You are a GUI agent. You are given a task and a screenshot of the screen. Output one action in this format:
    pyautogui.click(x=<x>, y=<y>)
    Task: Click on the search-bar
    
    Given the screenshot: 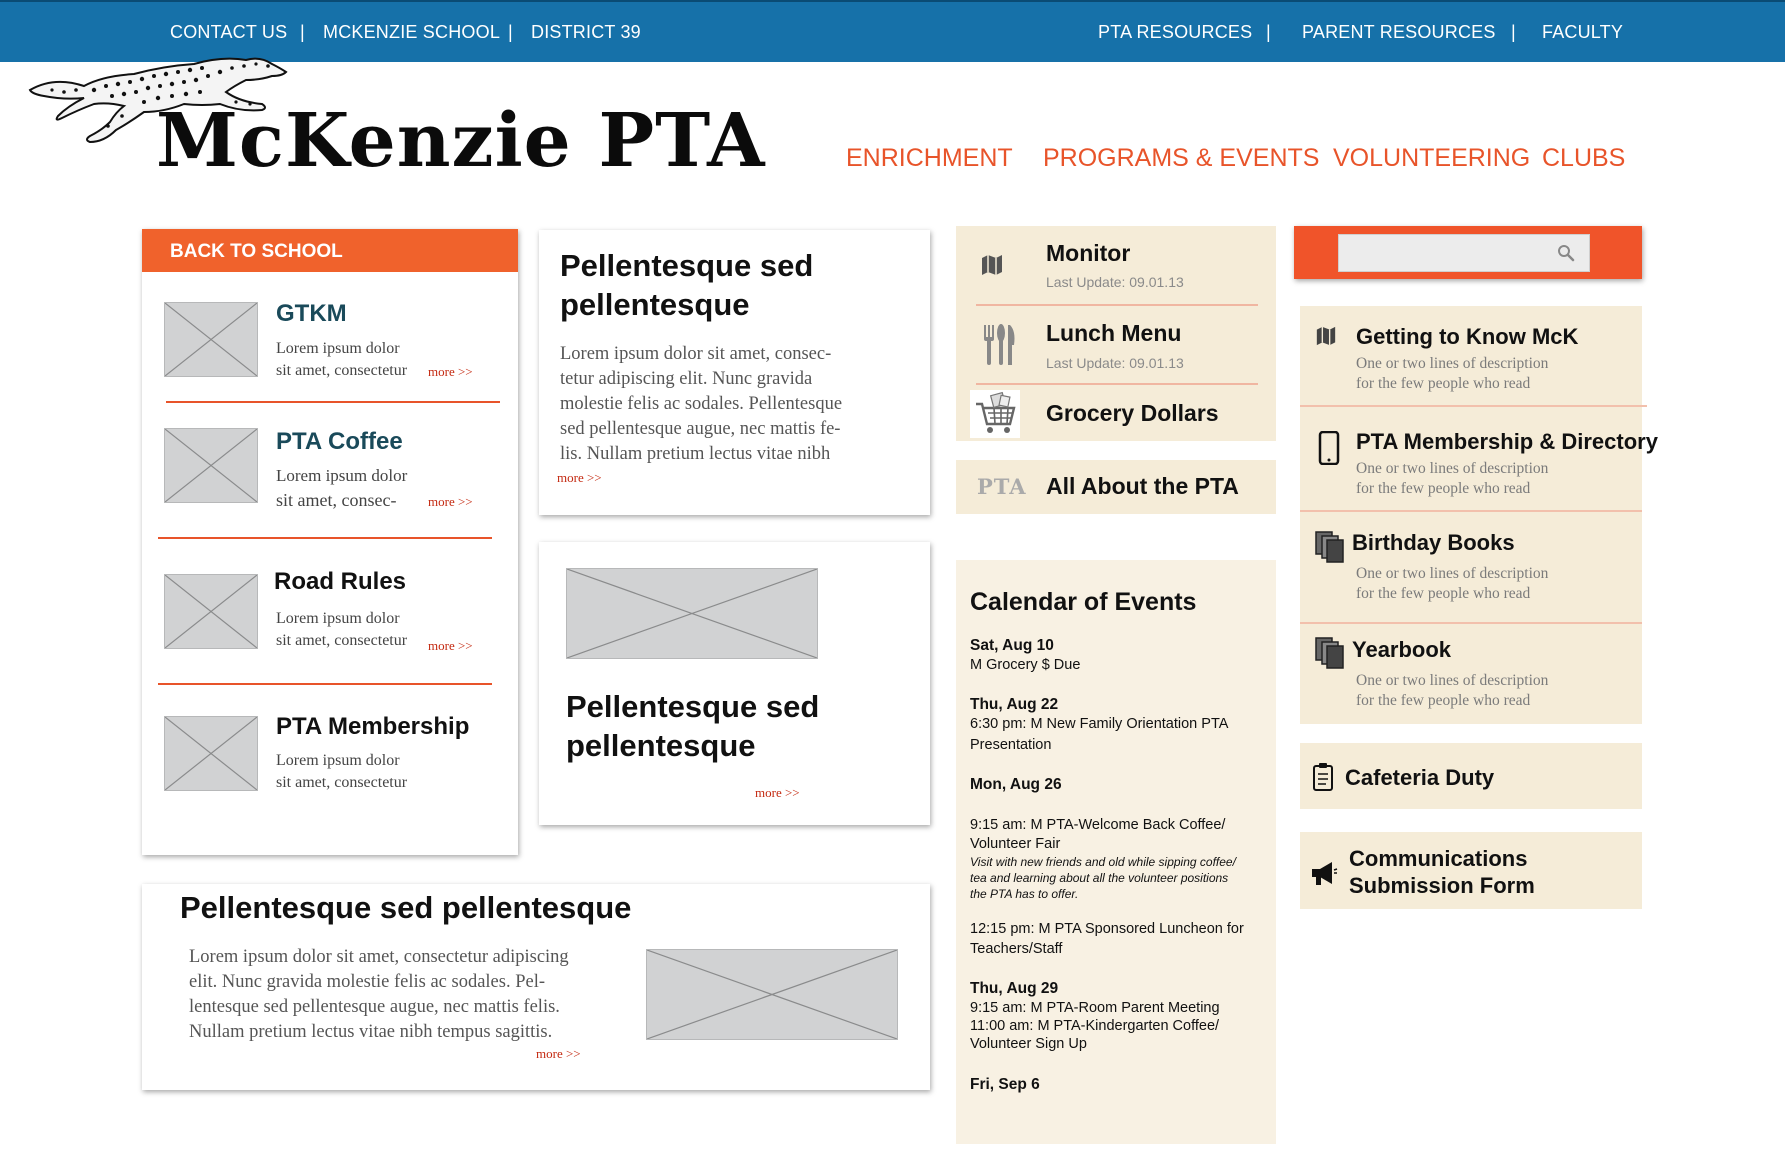 What is the action you would take?
    pyautogui.click(x=1468, y=252)
    